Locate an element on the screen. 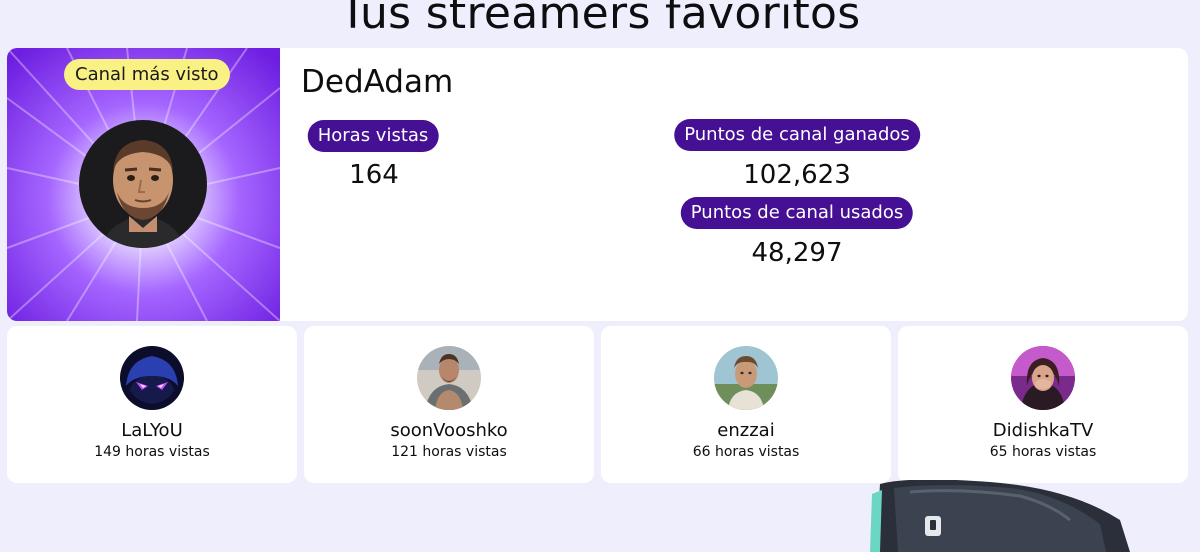 This screenshot has width=1200, height=552. streamer-name: DidishkaTV is located at coordinates (1043, 431).